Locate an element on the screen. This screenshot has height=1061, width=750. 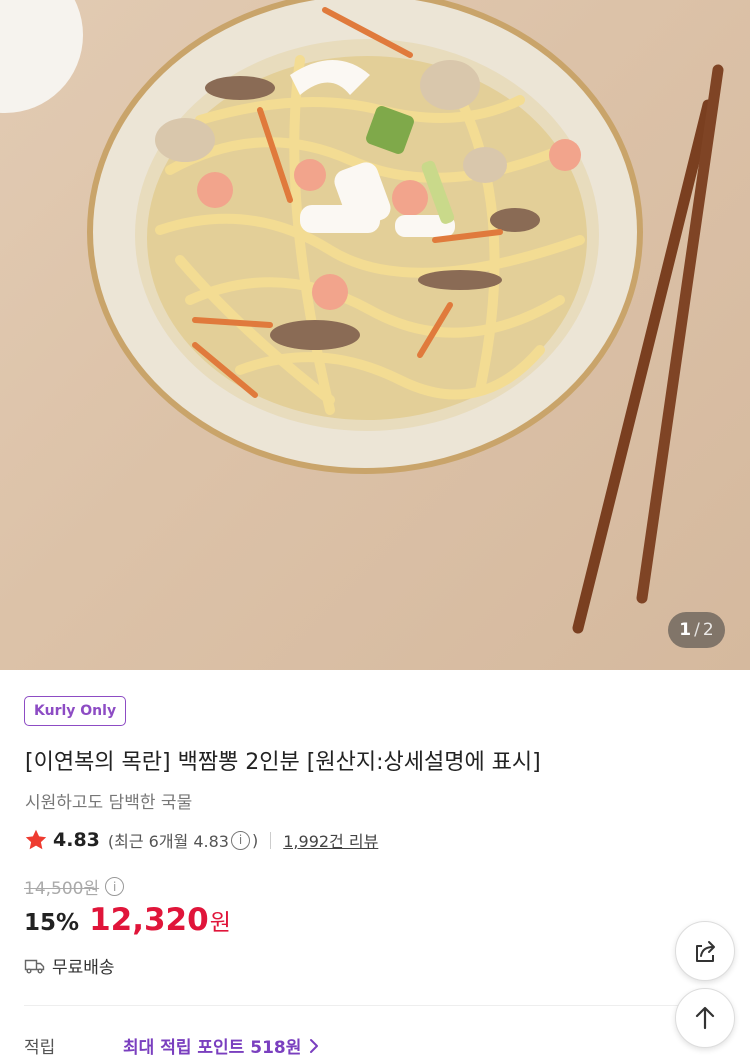
info-icon: i is located at coordinates (240, 840).